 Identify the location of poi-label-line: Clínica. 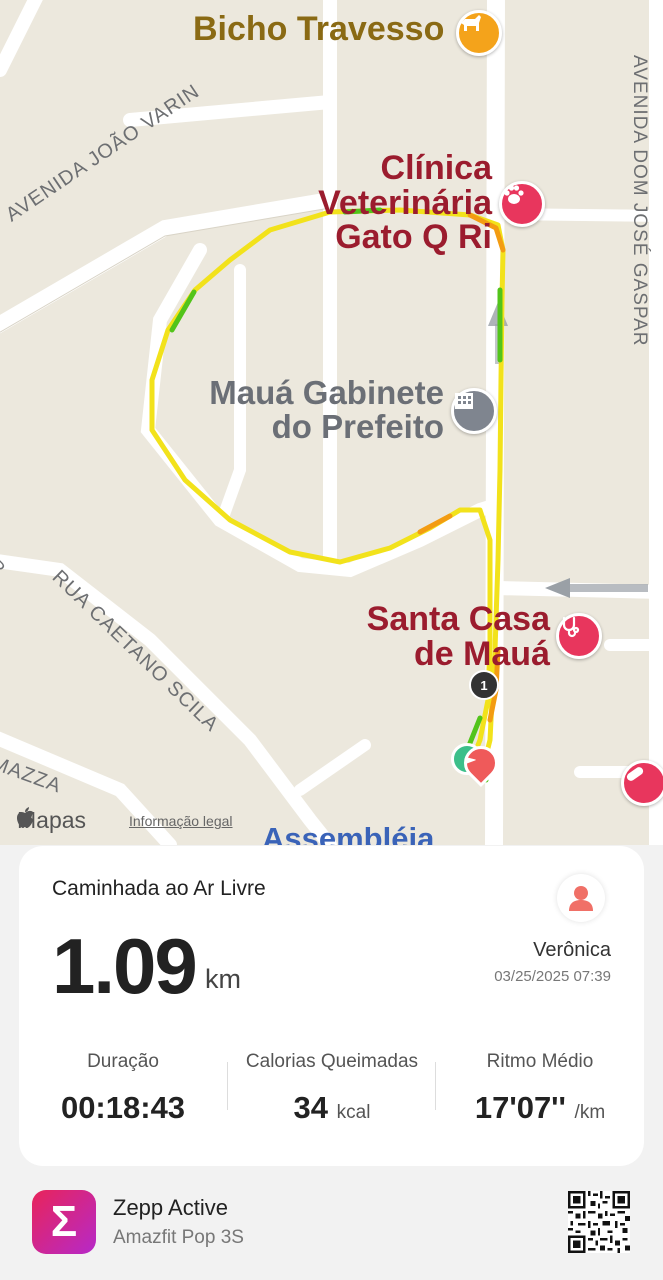
(436, 168).